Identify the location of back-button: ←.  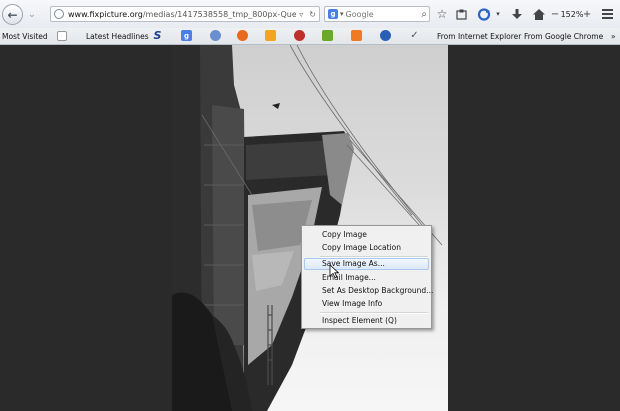
(12, 14).